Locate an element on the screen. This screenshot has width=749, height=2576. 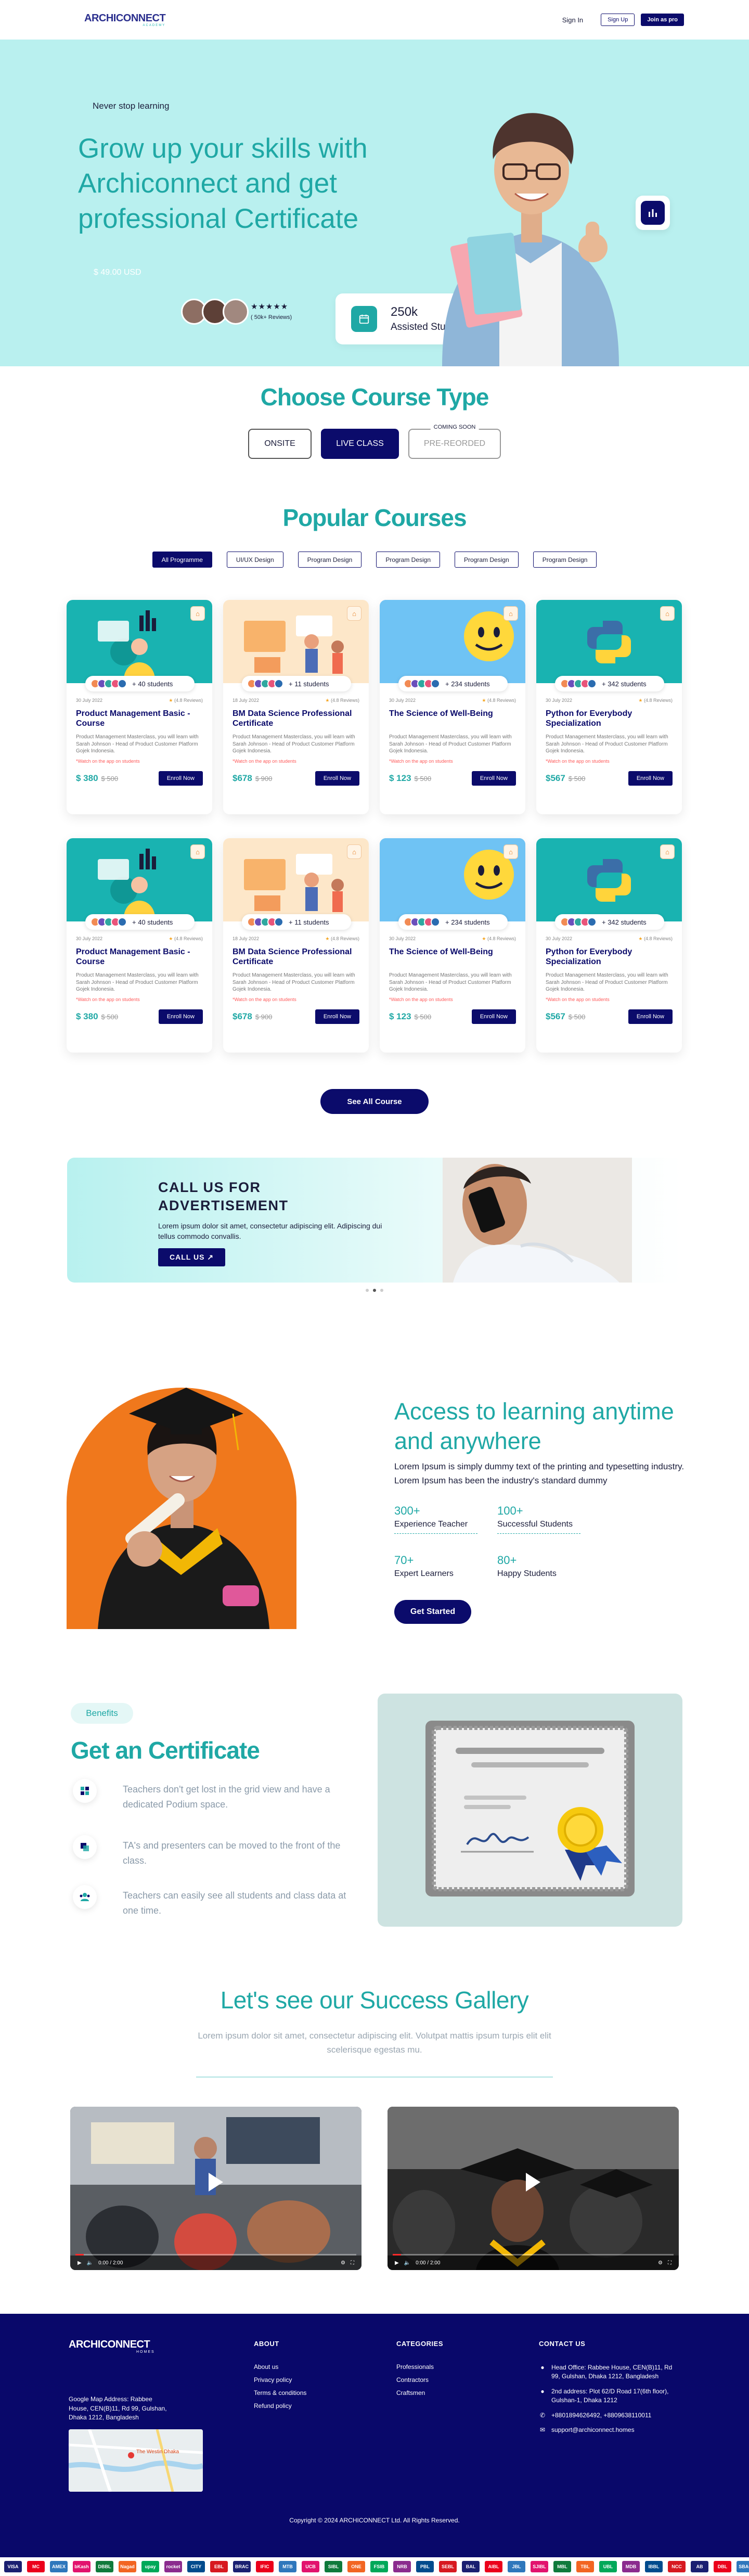
filter-uiux-design: UI/UX Design is located at coordinates (254, 560).